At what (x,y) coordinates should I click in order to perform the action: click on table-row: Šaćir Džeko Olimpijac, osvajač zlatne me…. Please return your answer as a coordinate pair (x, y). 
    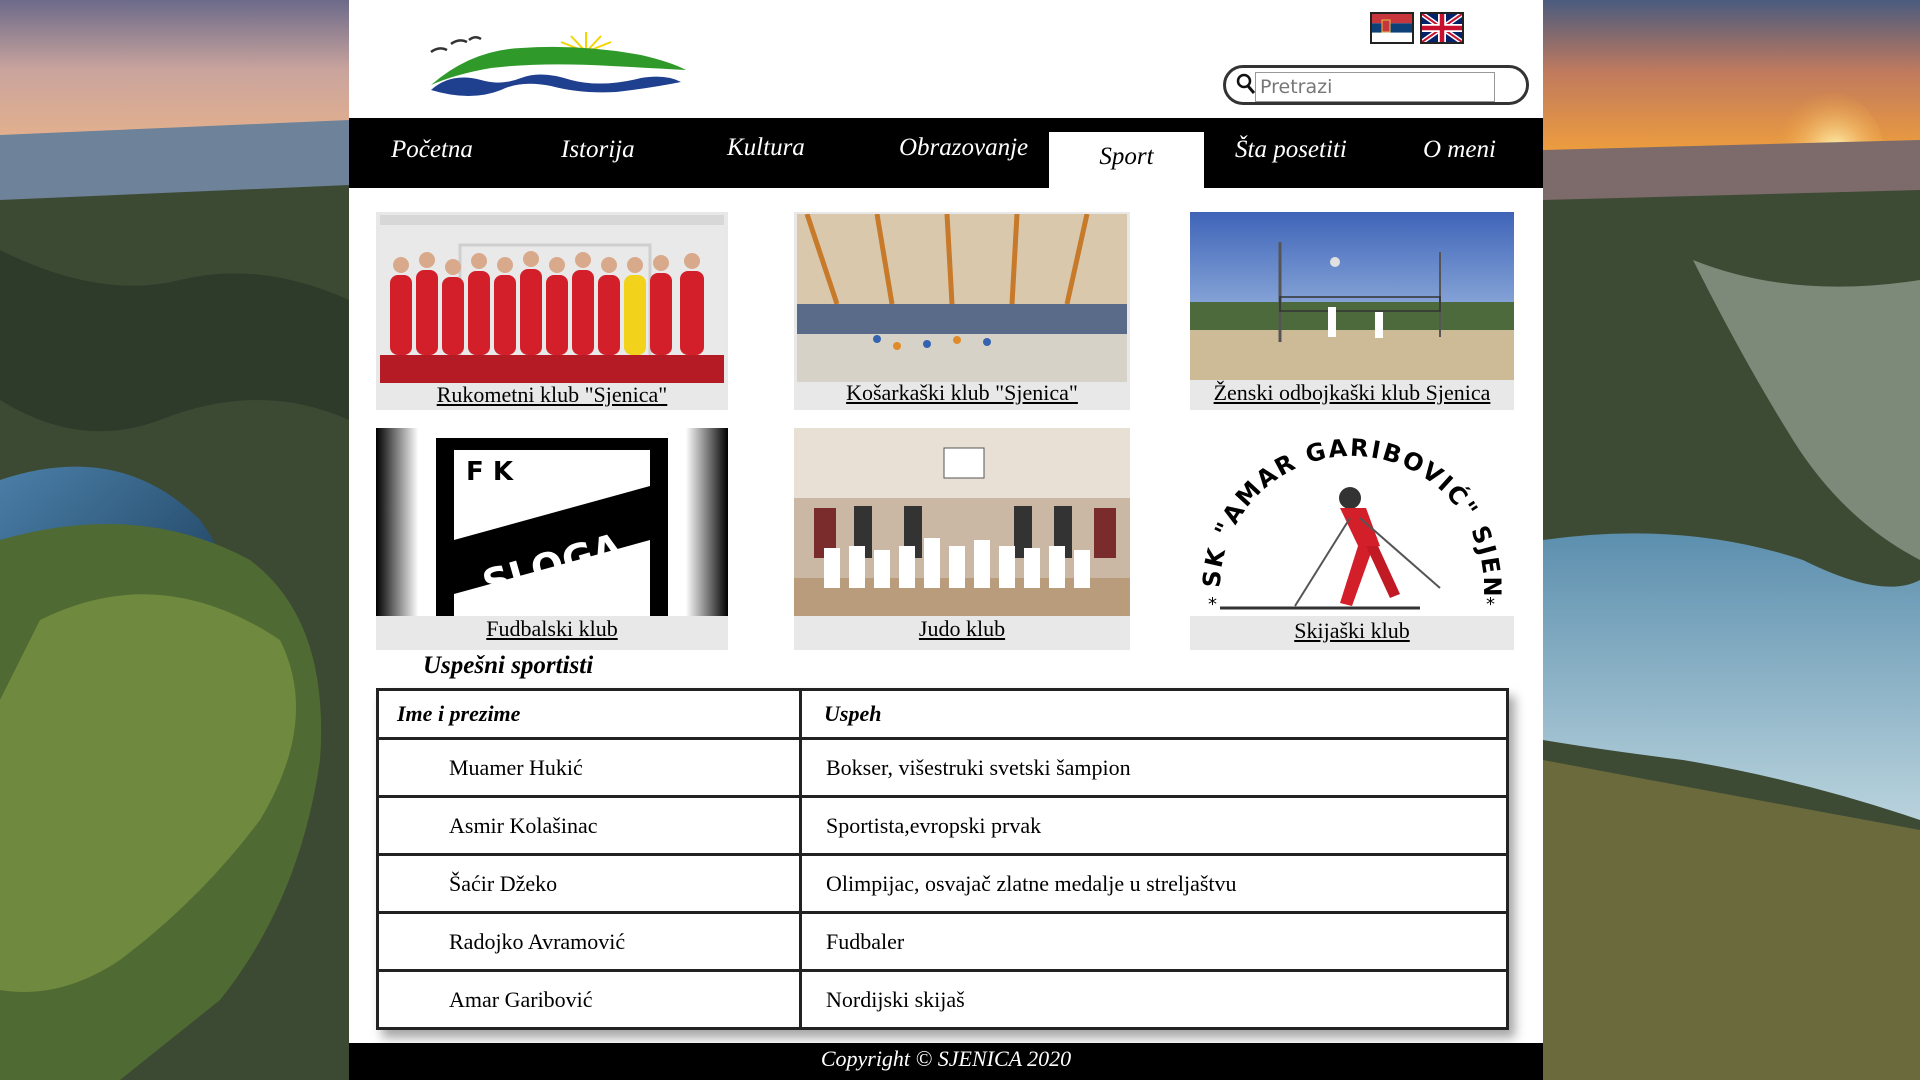
    Looking at the image, I should click on (942, 883).